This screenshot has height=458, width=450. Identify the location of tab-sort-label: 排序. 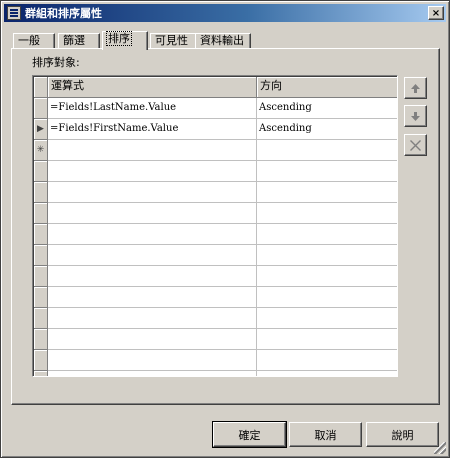
(119, 38).